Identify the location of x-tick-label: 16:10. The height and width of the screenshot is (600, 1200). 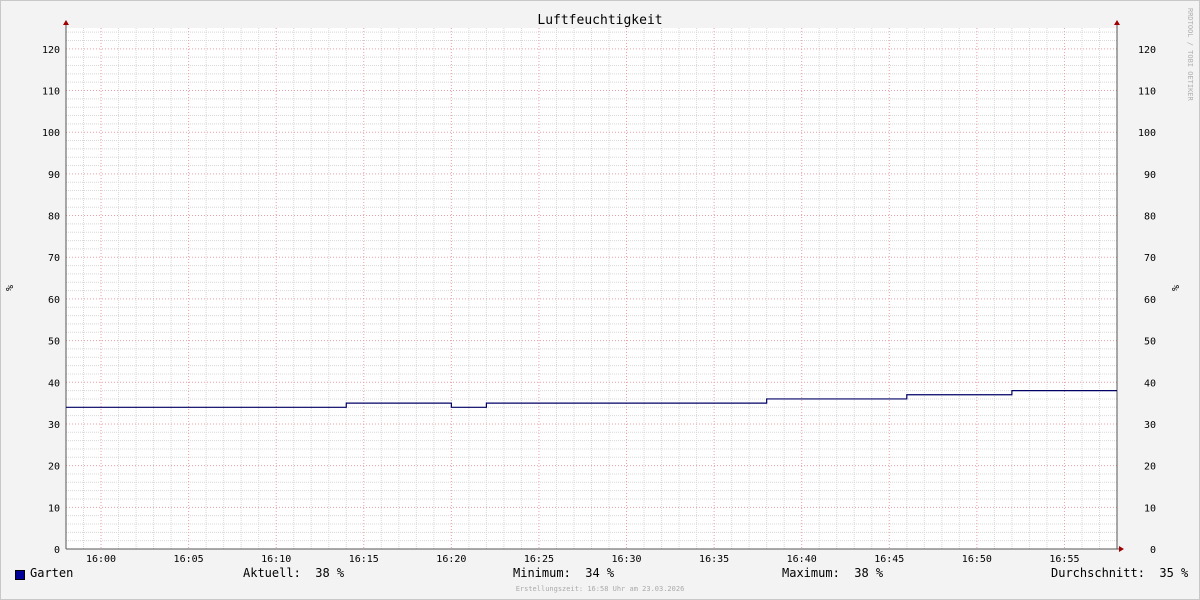
(276, 559).